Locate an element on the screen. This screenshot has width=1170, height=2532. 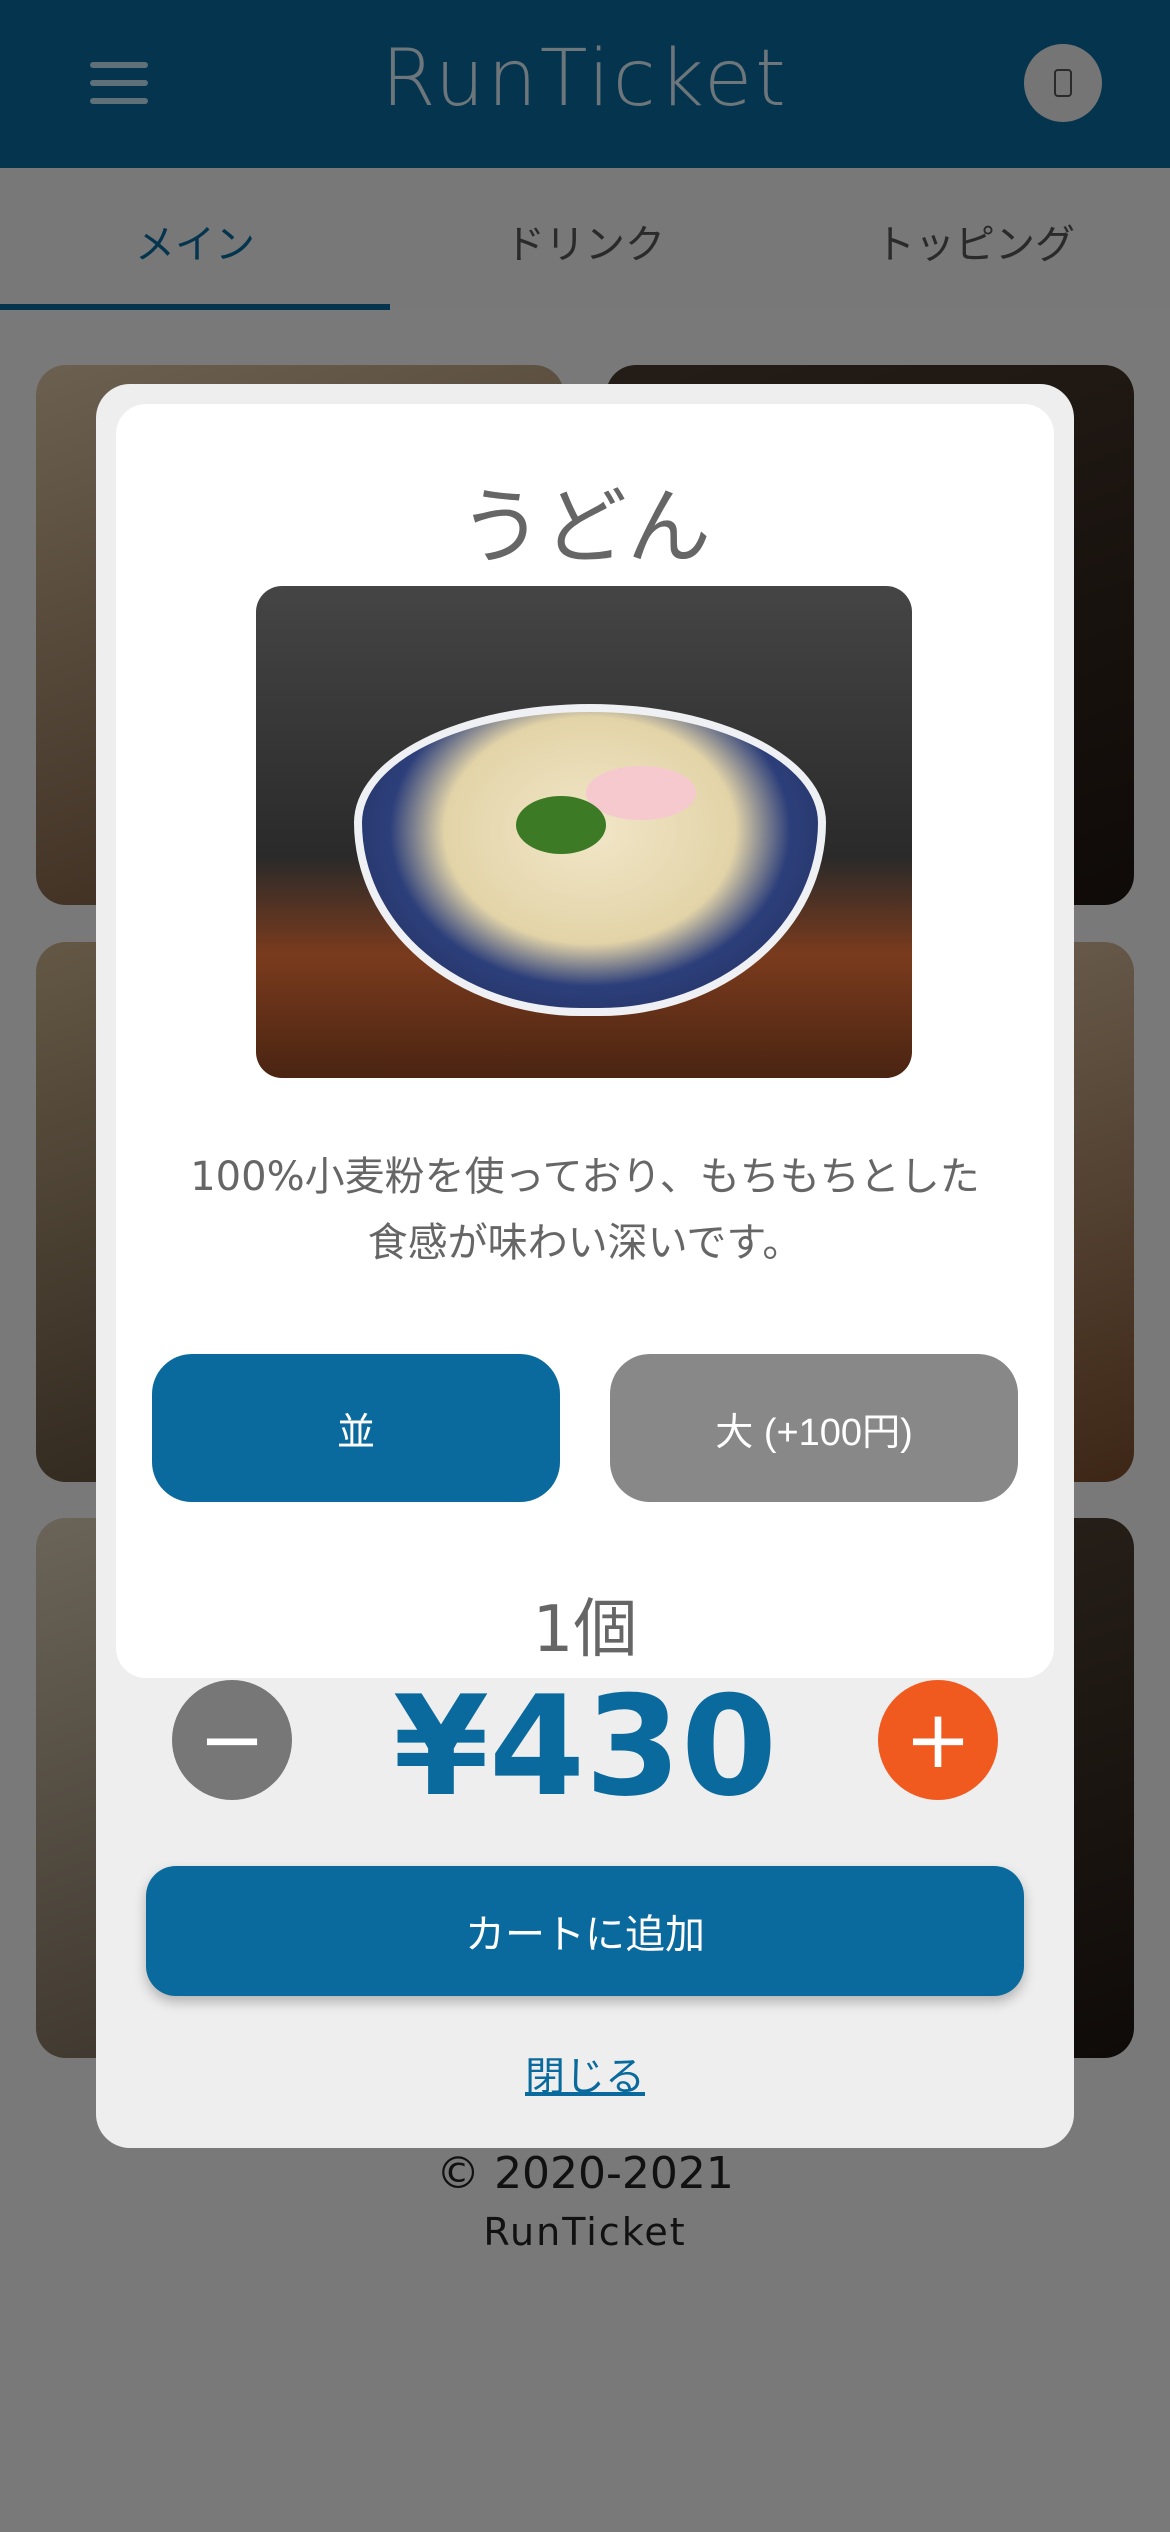
udon-bowl-illustration is located at coordinates (590, 860).